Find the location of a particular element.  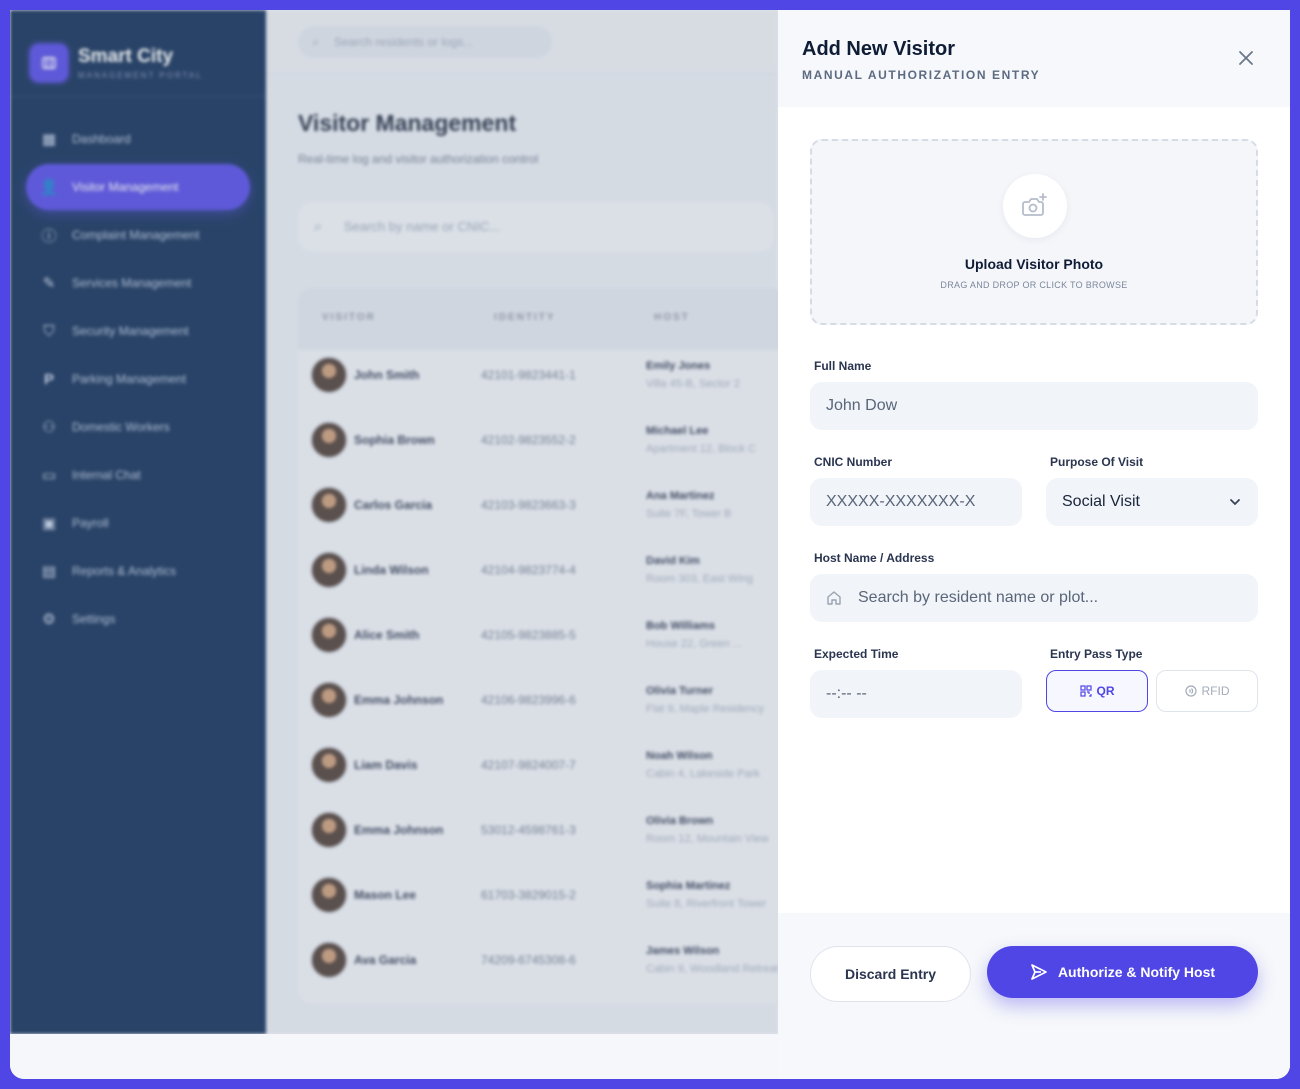

full-name-label: Full Name is located at coordinates (843, 366).